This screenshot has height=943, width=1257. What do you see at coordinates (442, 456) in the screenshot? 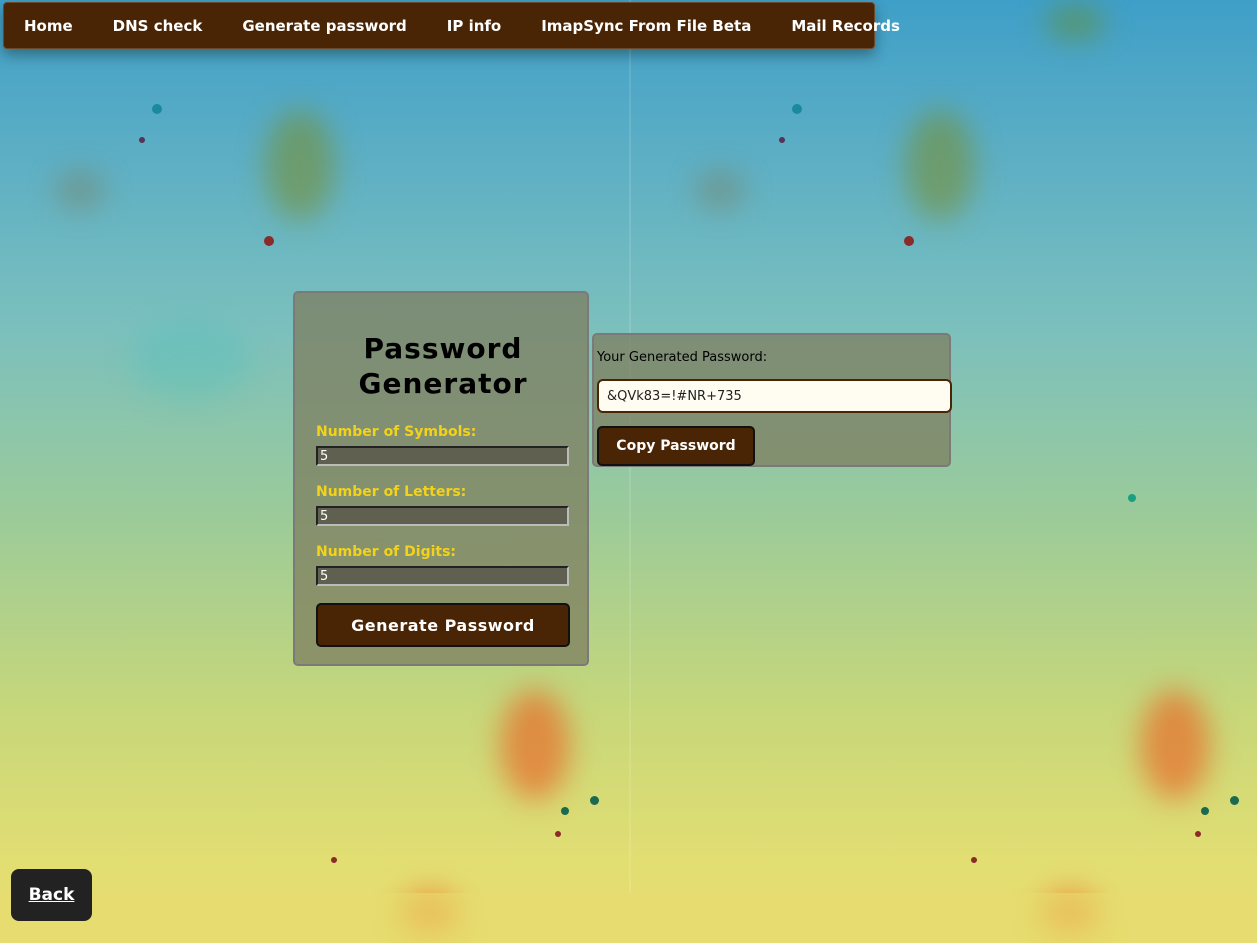
I see `symbols-input` at bounding box center [442, 456].